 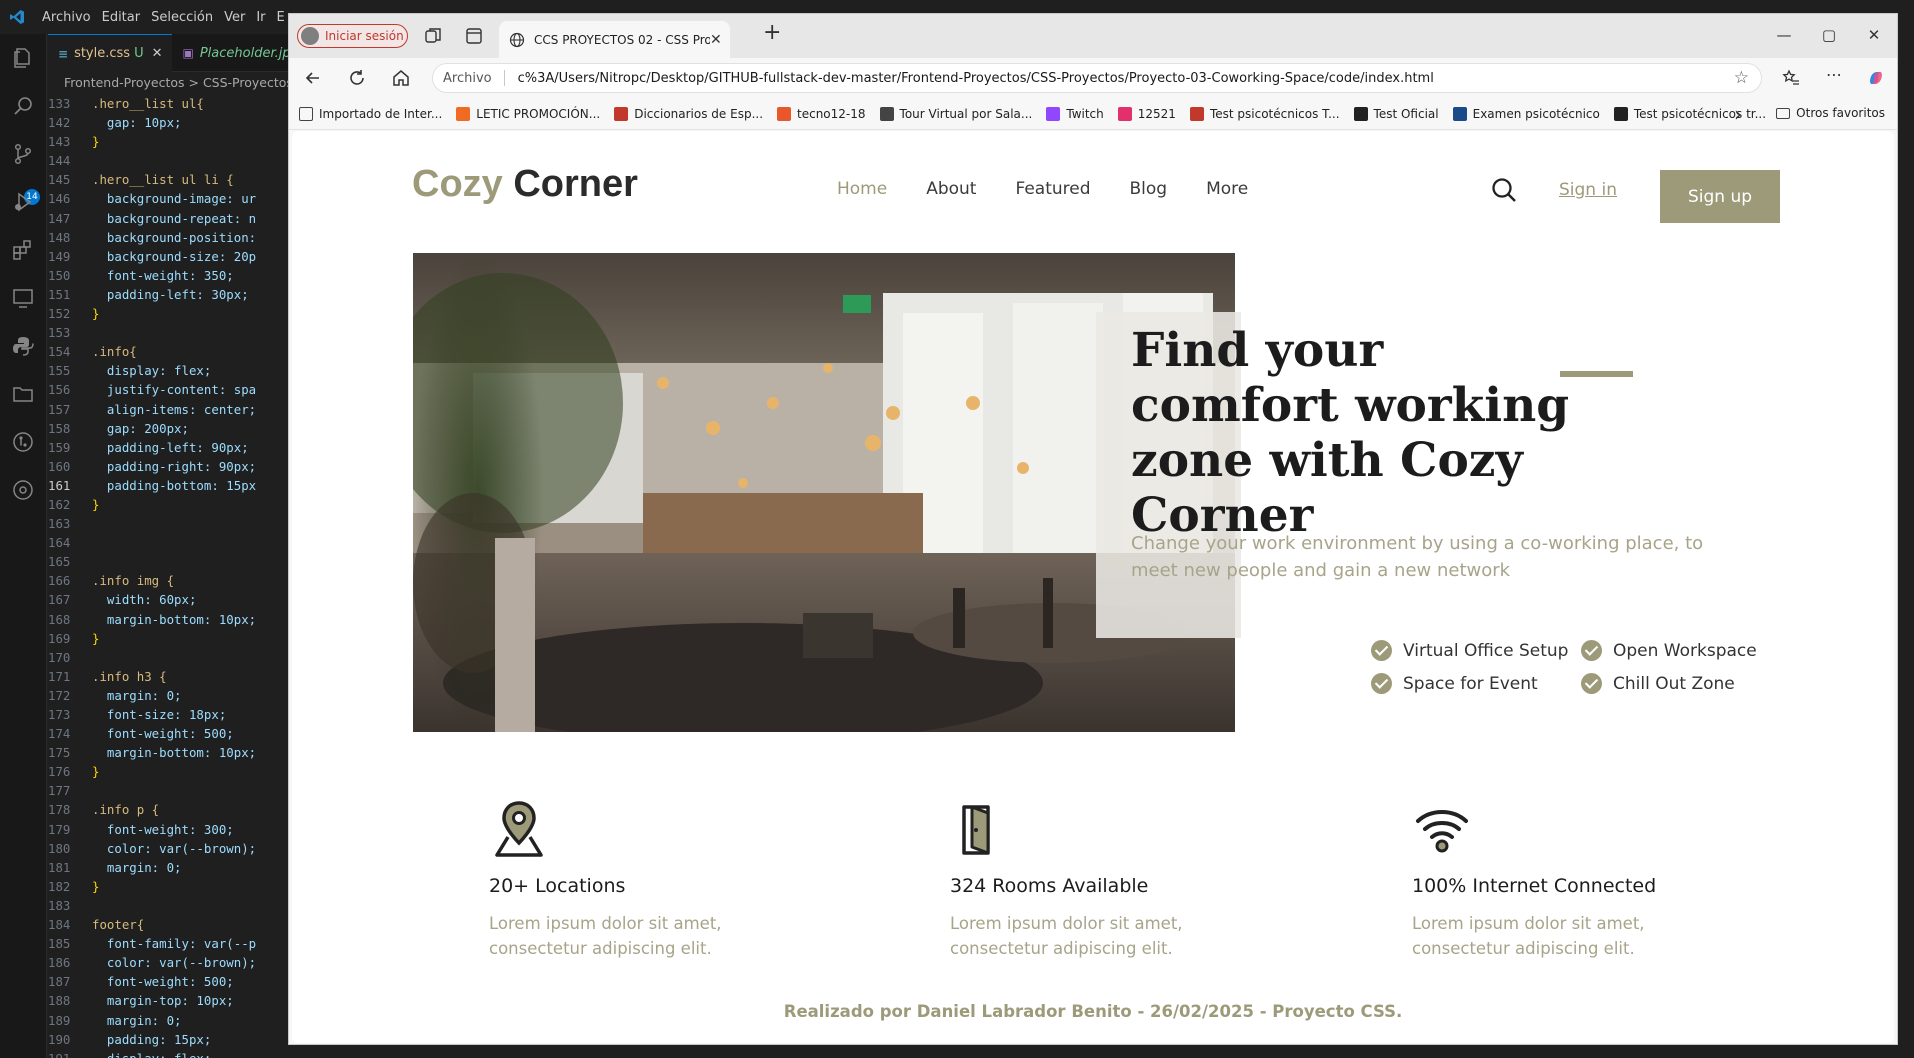 I want to click on code-line: 147 background-repeat: n, so click(x=168, y=218).